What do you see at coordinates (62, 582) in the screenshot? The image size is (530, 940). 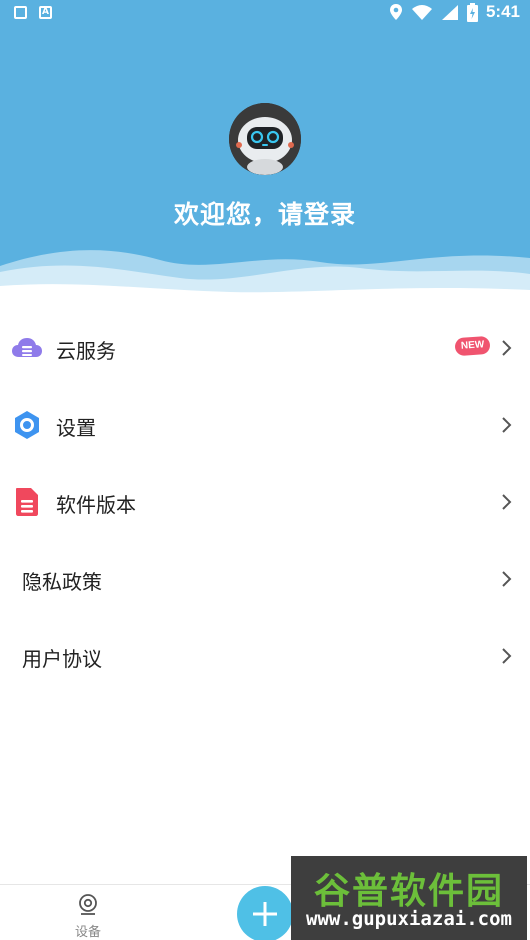 I see `menu-item-label: 隐私政策` at bounding box center [62, 582].